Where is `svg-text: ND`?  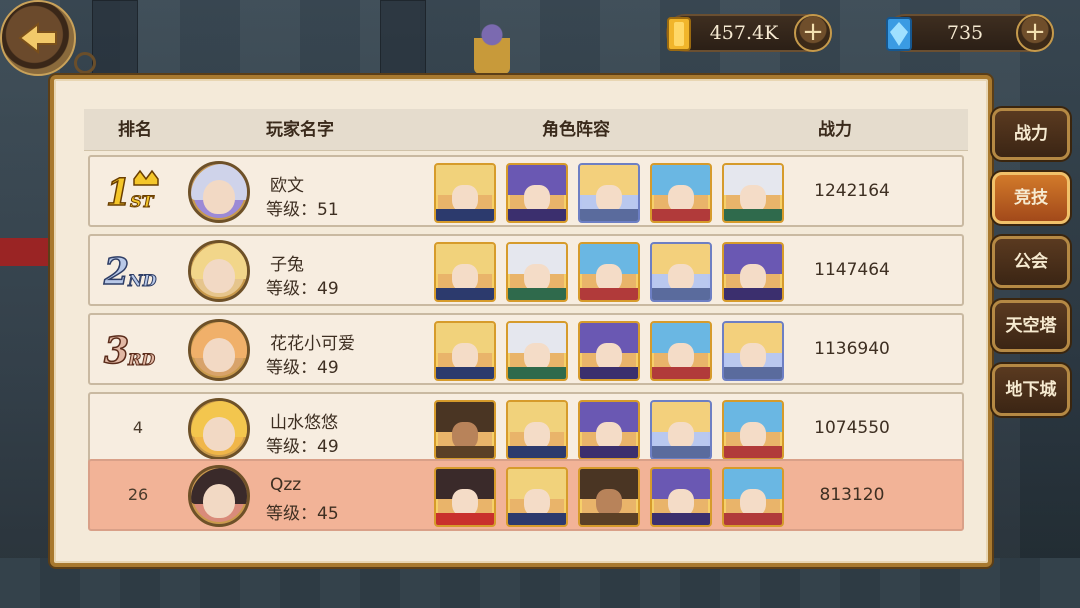 svg-text: ND is located at coordinates (142, 280).